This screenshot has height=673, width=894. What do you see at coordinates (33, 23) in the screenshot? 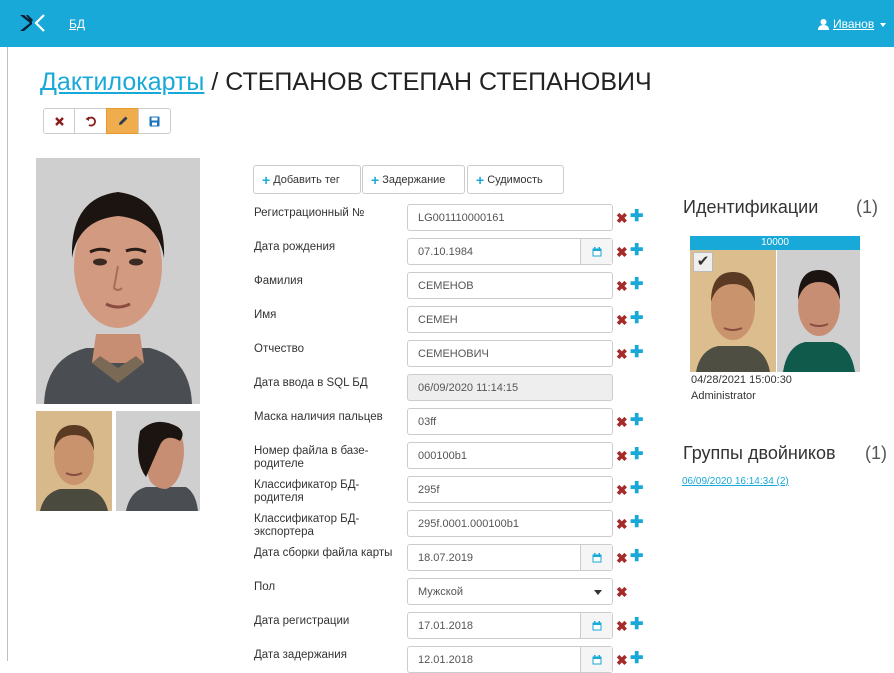
I see `logo-icon` at bounding box center [33, 23].